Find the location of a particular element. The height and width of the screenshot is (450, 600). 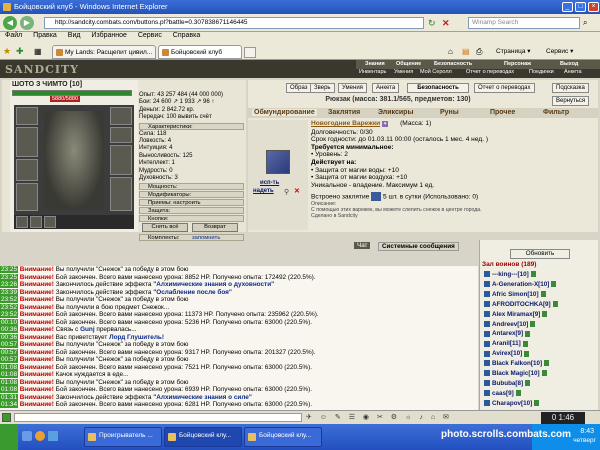

subnav-battles: Поединки is located at coordinates (541, 72).